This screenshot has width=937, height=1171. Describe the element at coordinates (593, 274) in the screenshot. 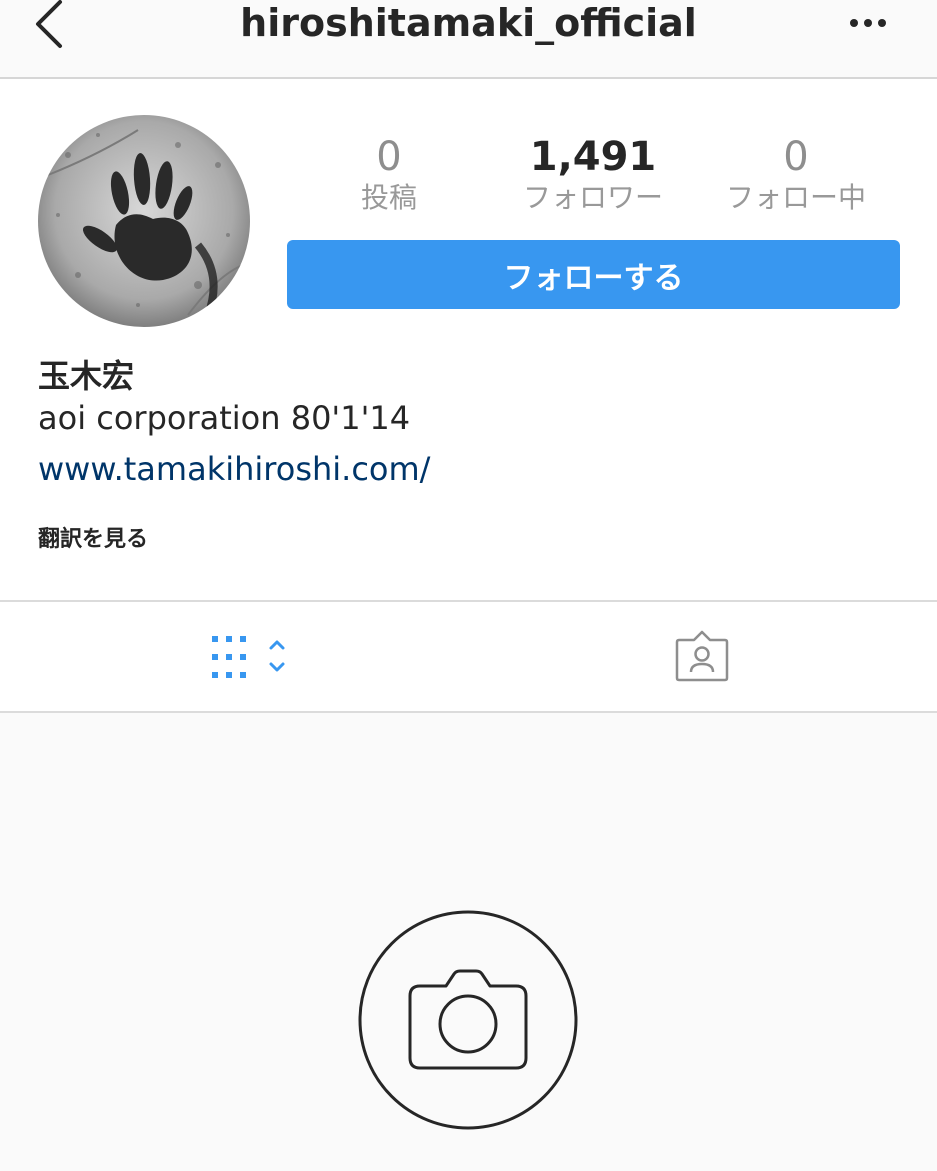

I see `follow-button: フォローする` at that location.